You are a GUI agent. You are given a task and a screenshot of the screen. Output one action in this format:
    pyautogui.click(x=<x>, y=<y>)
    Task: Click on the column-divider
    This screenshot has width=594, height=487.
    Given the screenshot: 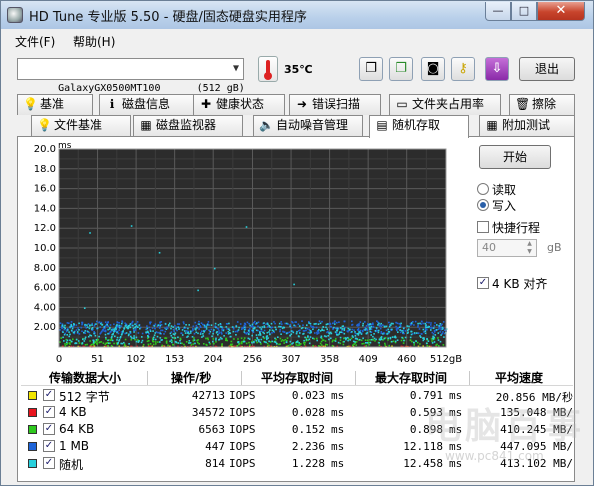 What is the action you would take?
    pyautogui.click(x=241, y=378)
    